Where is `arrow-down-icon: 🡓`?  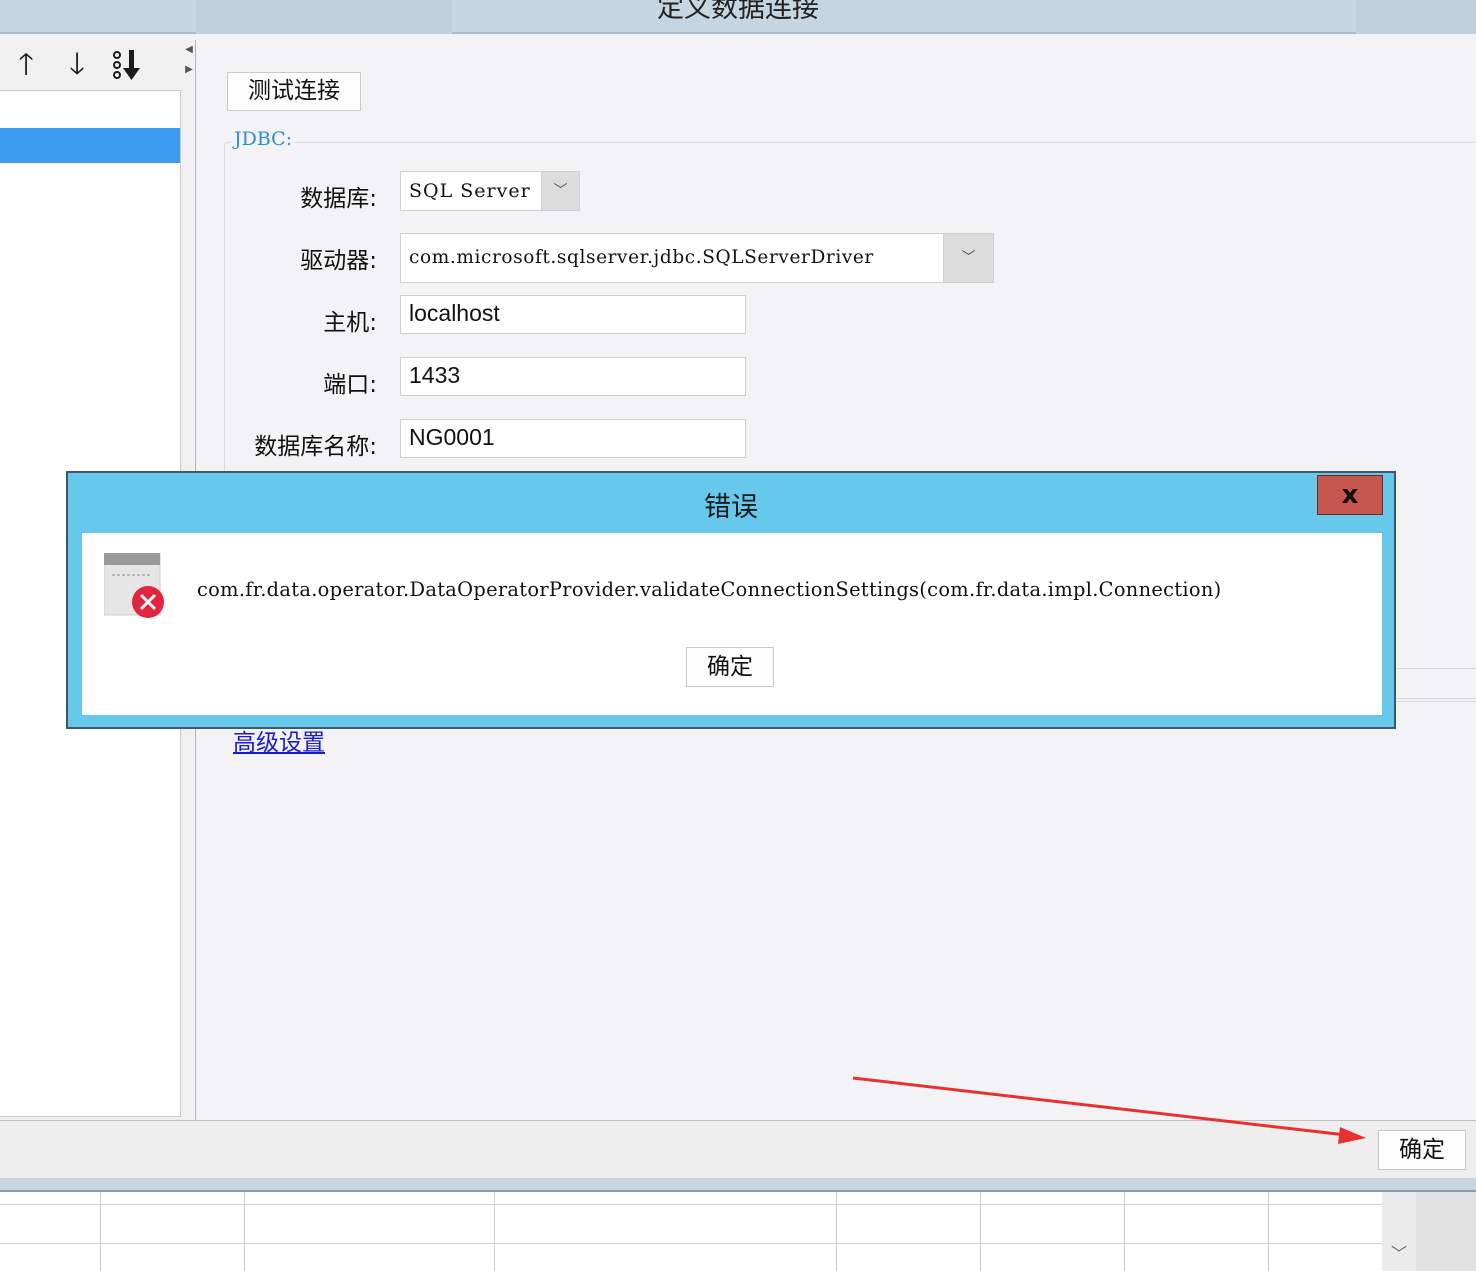
arrow-down-icon: 🡓 is located at coordinates (77, 65).